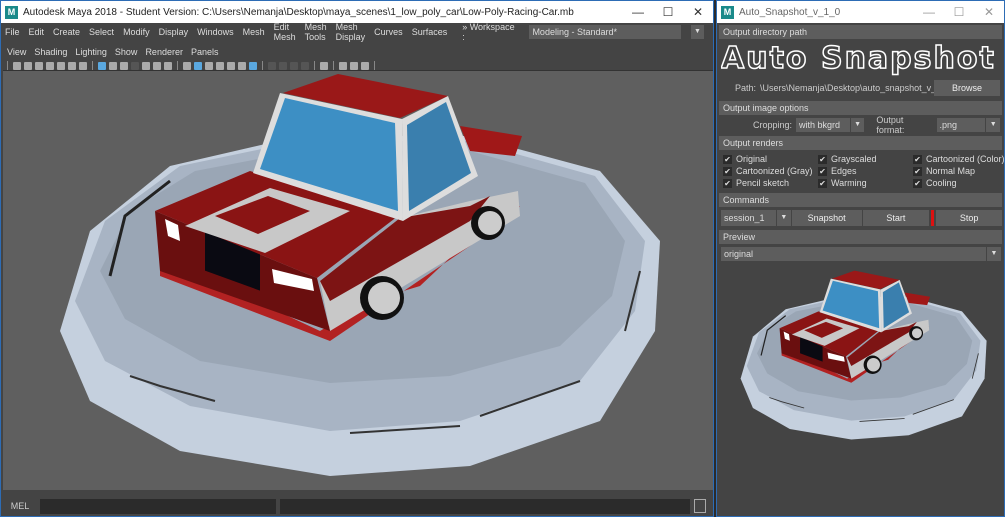 Image resolution: width=1005 pixels, height=517 pixels. What do you see at coordinates (91, 52) in the screenshot?
I see `panel-menu-lighting: Lighting` at bounding box center [91, 52].